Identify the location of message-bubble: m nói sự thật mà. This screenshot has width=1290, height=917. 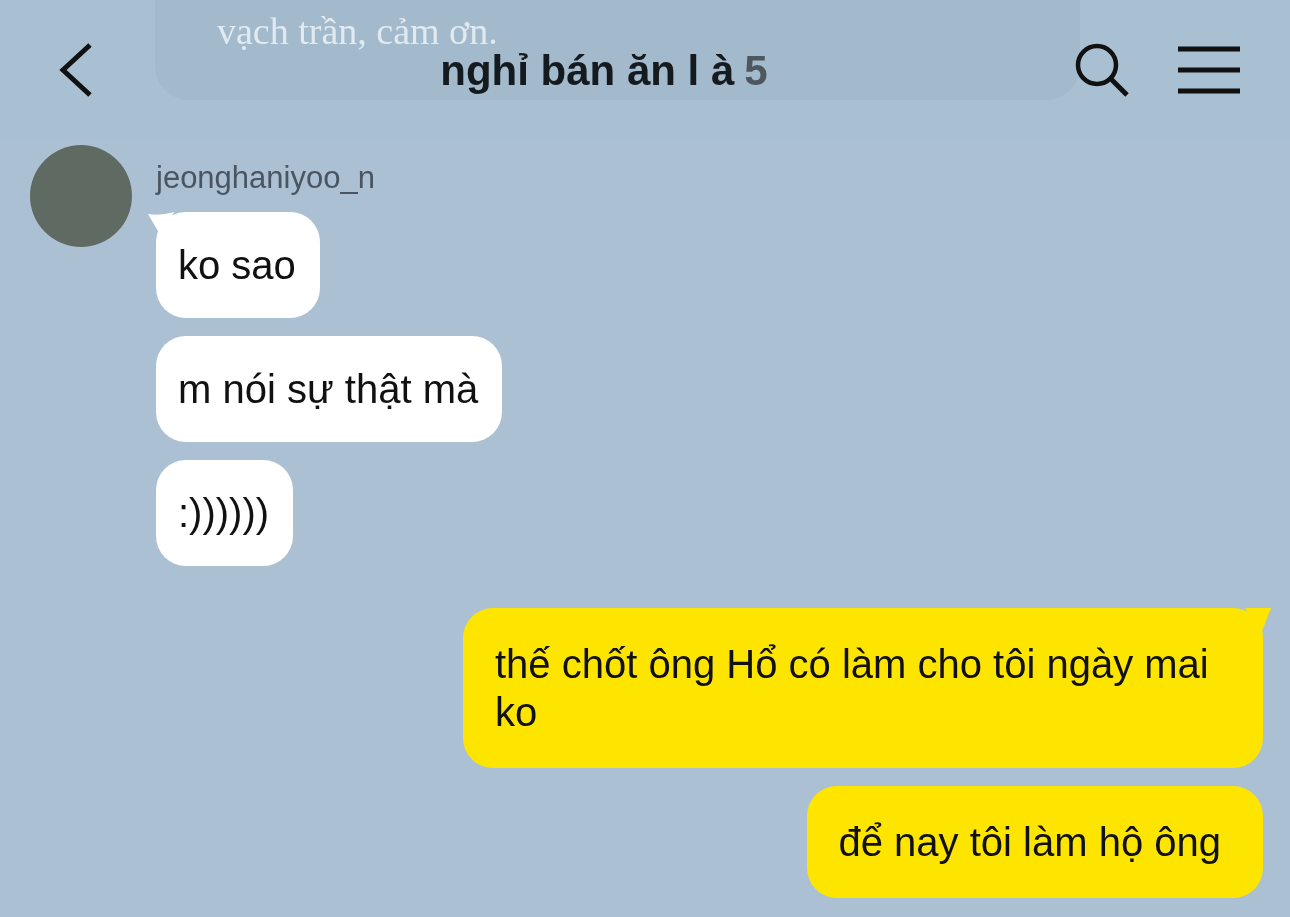
(329, 388).